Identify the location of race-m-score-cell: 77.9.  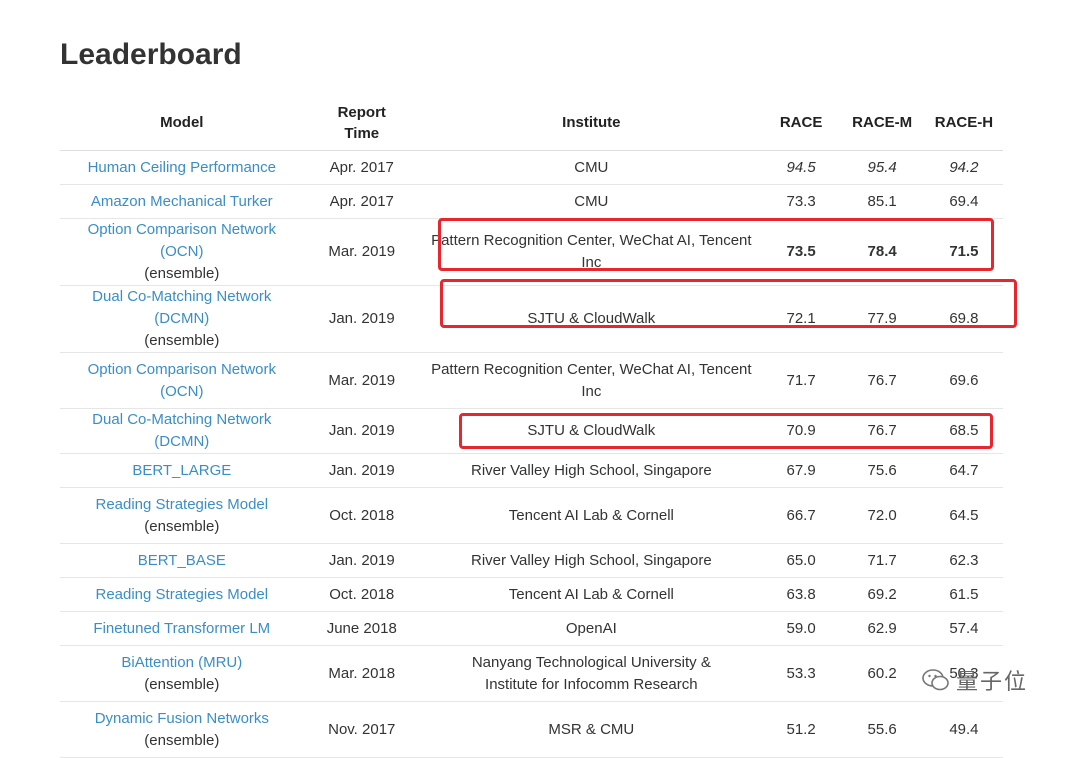
(882, 319).